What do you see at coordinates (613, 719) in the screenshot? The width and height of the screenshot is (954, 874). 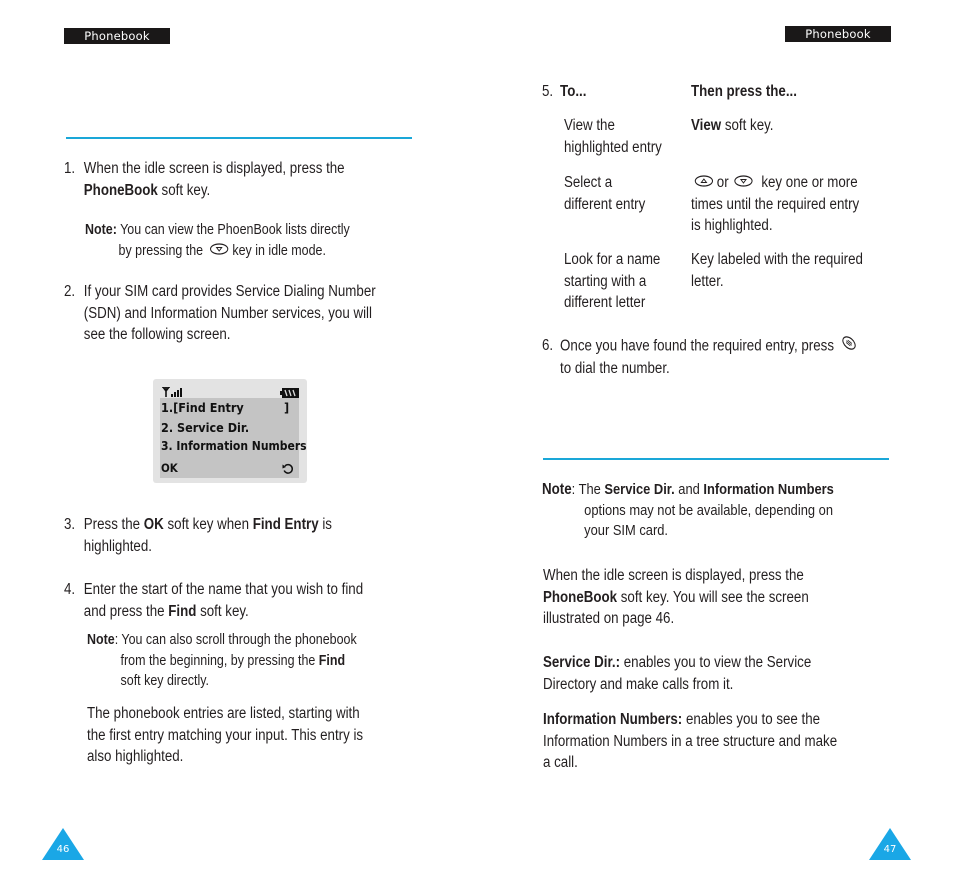 I see `bold-term: Information Numbers:` at bounding box center [613, 719].